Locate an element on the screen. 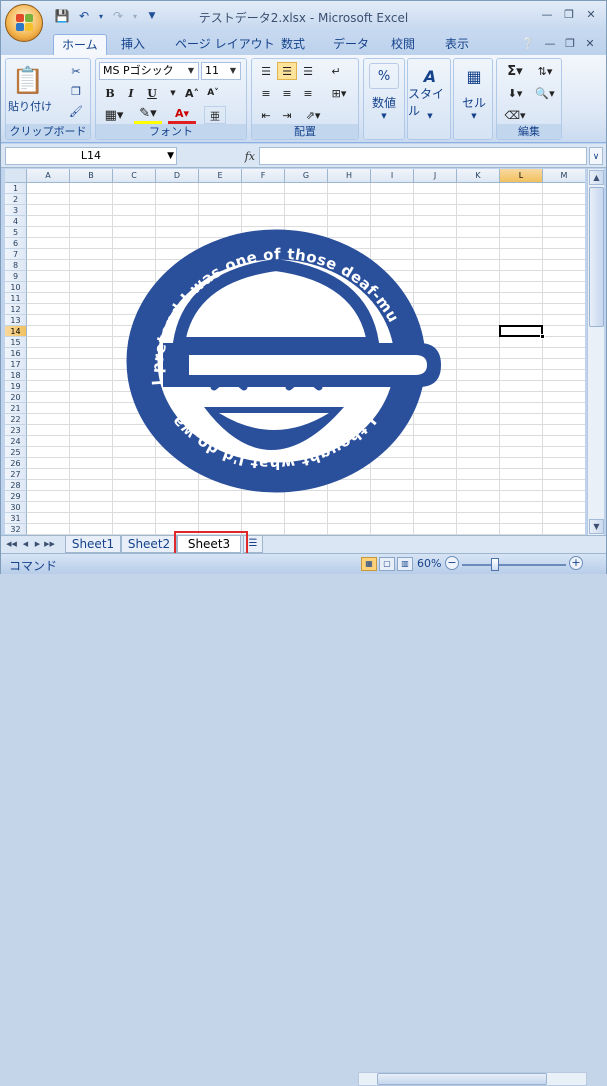 This screenshot has height=1086, width=607. column-header: G is located at coordinates (306, 176).